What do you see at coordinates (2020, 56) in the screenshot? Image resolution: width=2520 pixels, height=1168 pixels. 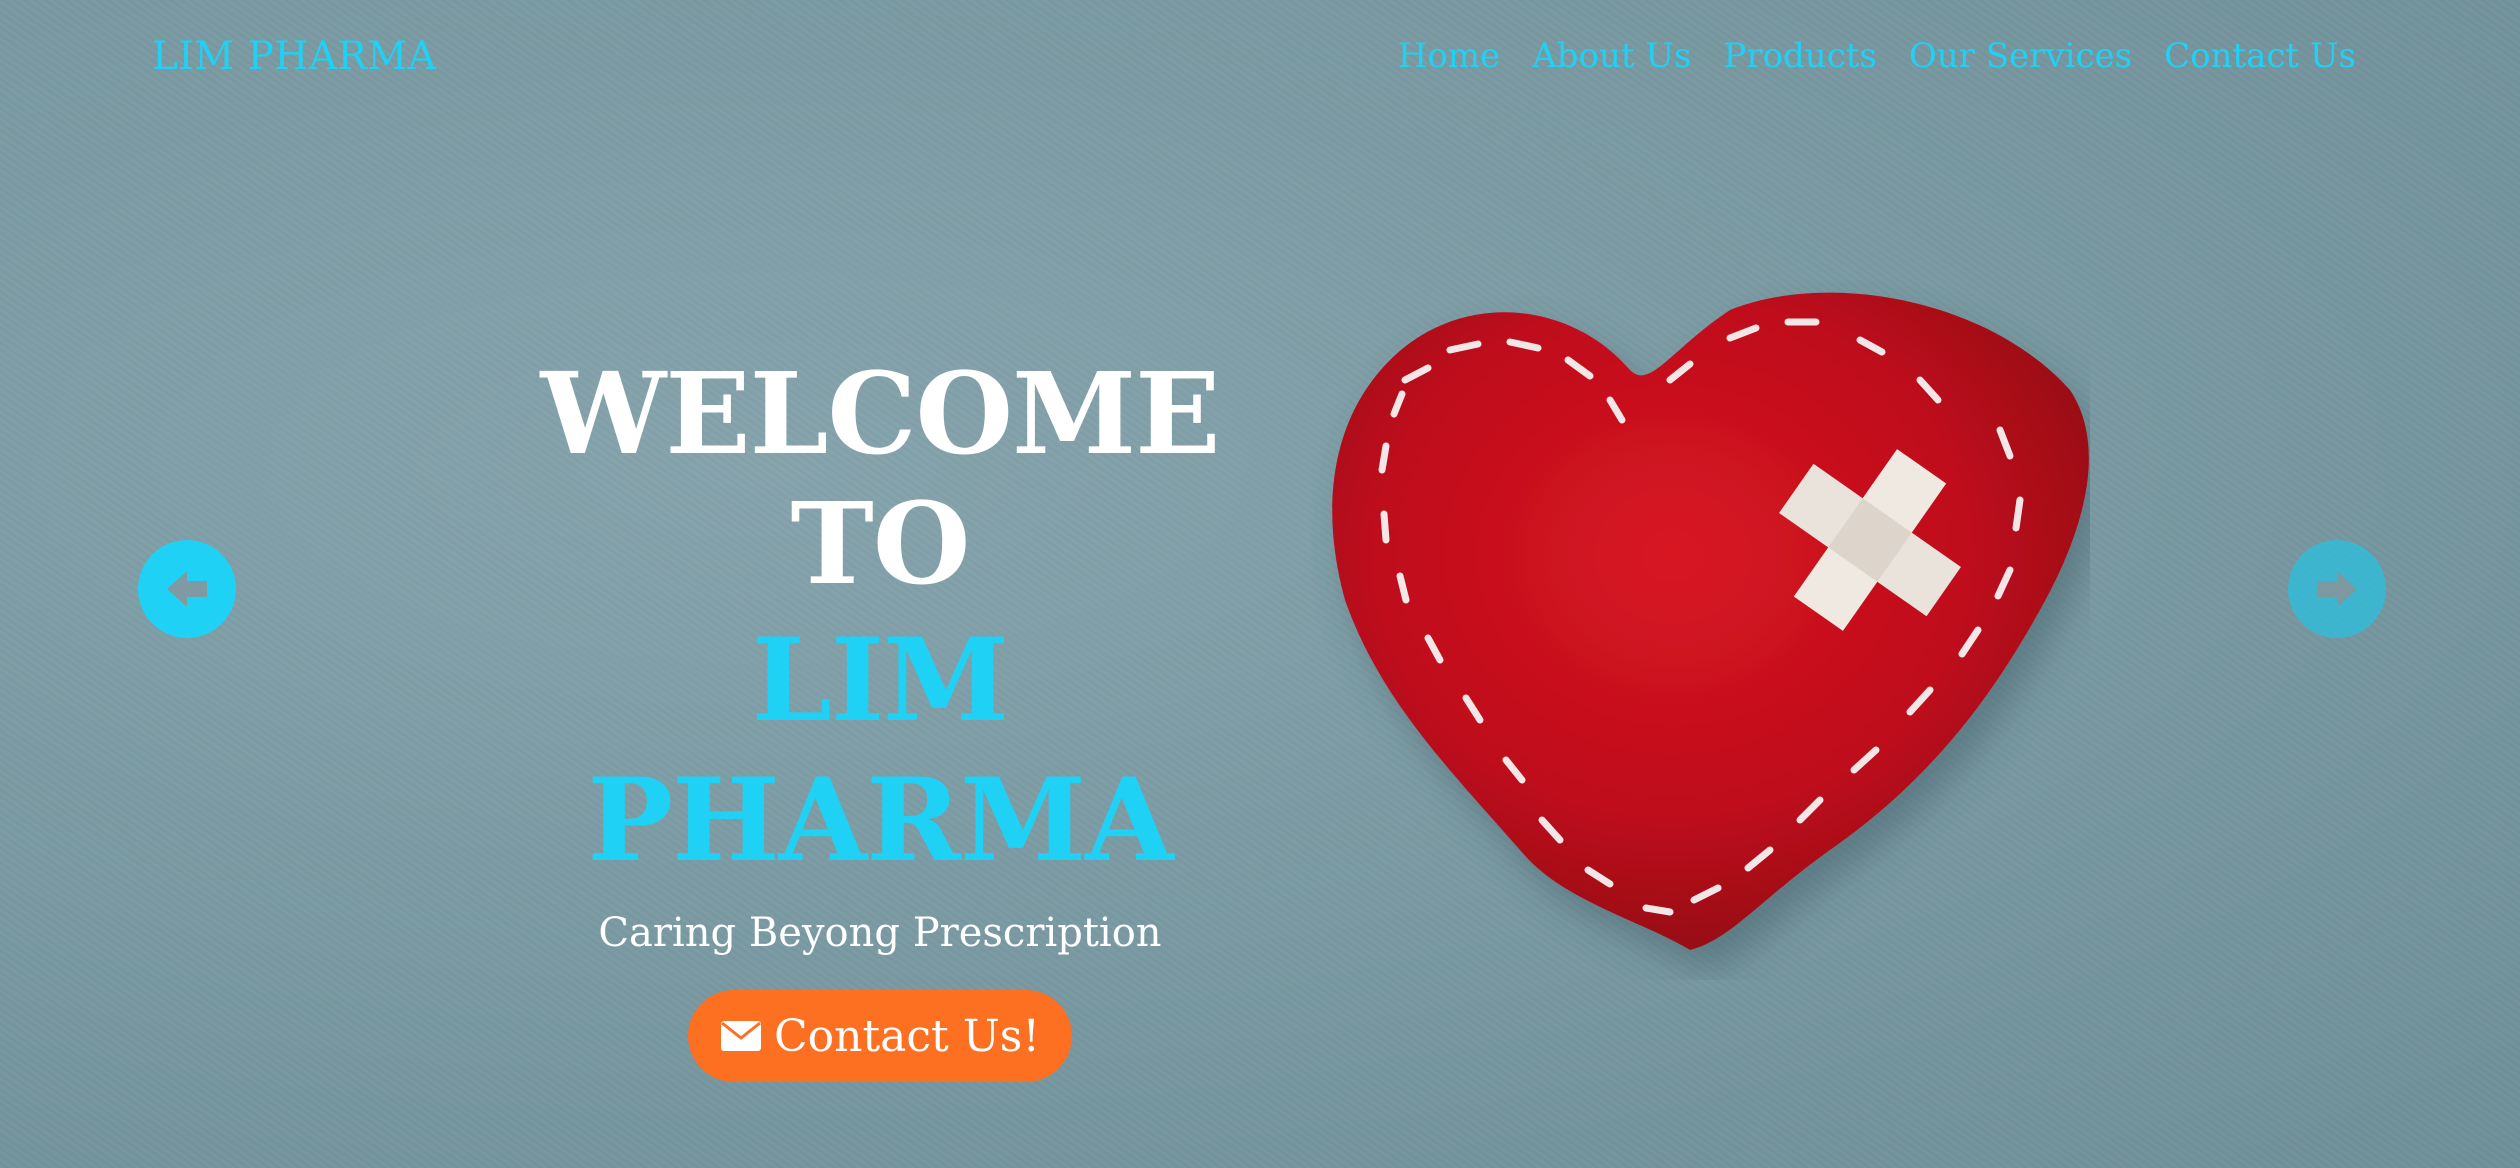 I see `nav-link-our-services: Our Services` at bounding box center [2020, 56].